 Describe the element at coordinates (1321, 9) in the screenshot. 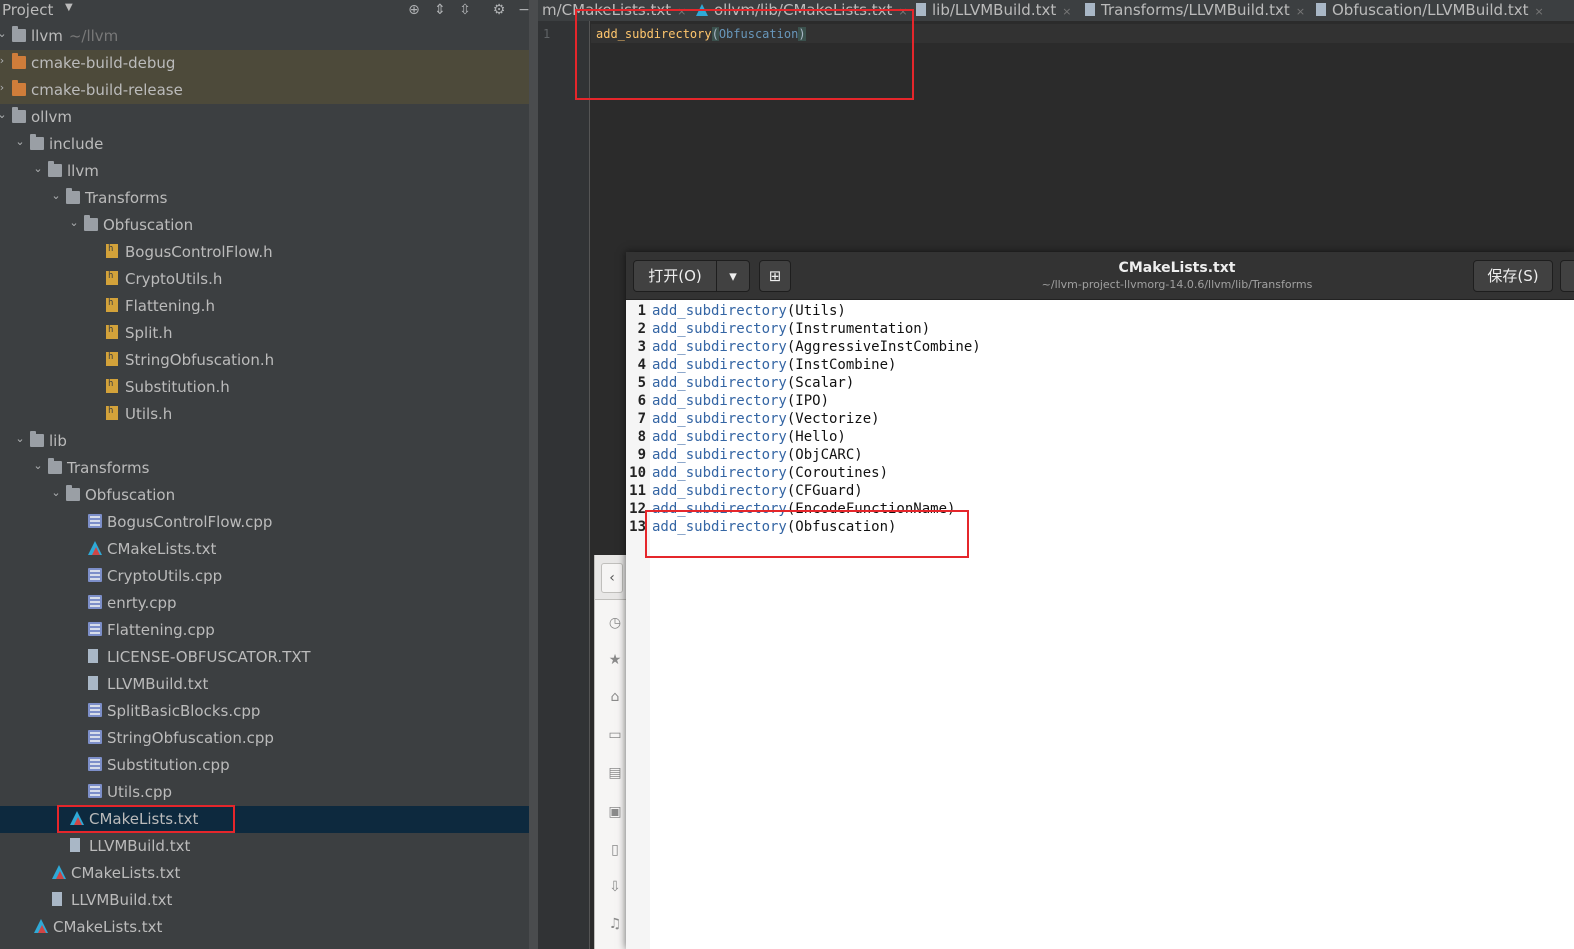

I see `text-file-icon` at that location.